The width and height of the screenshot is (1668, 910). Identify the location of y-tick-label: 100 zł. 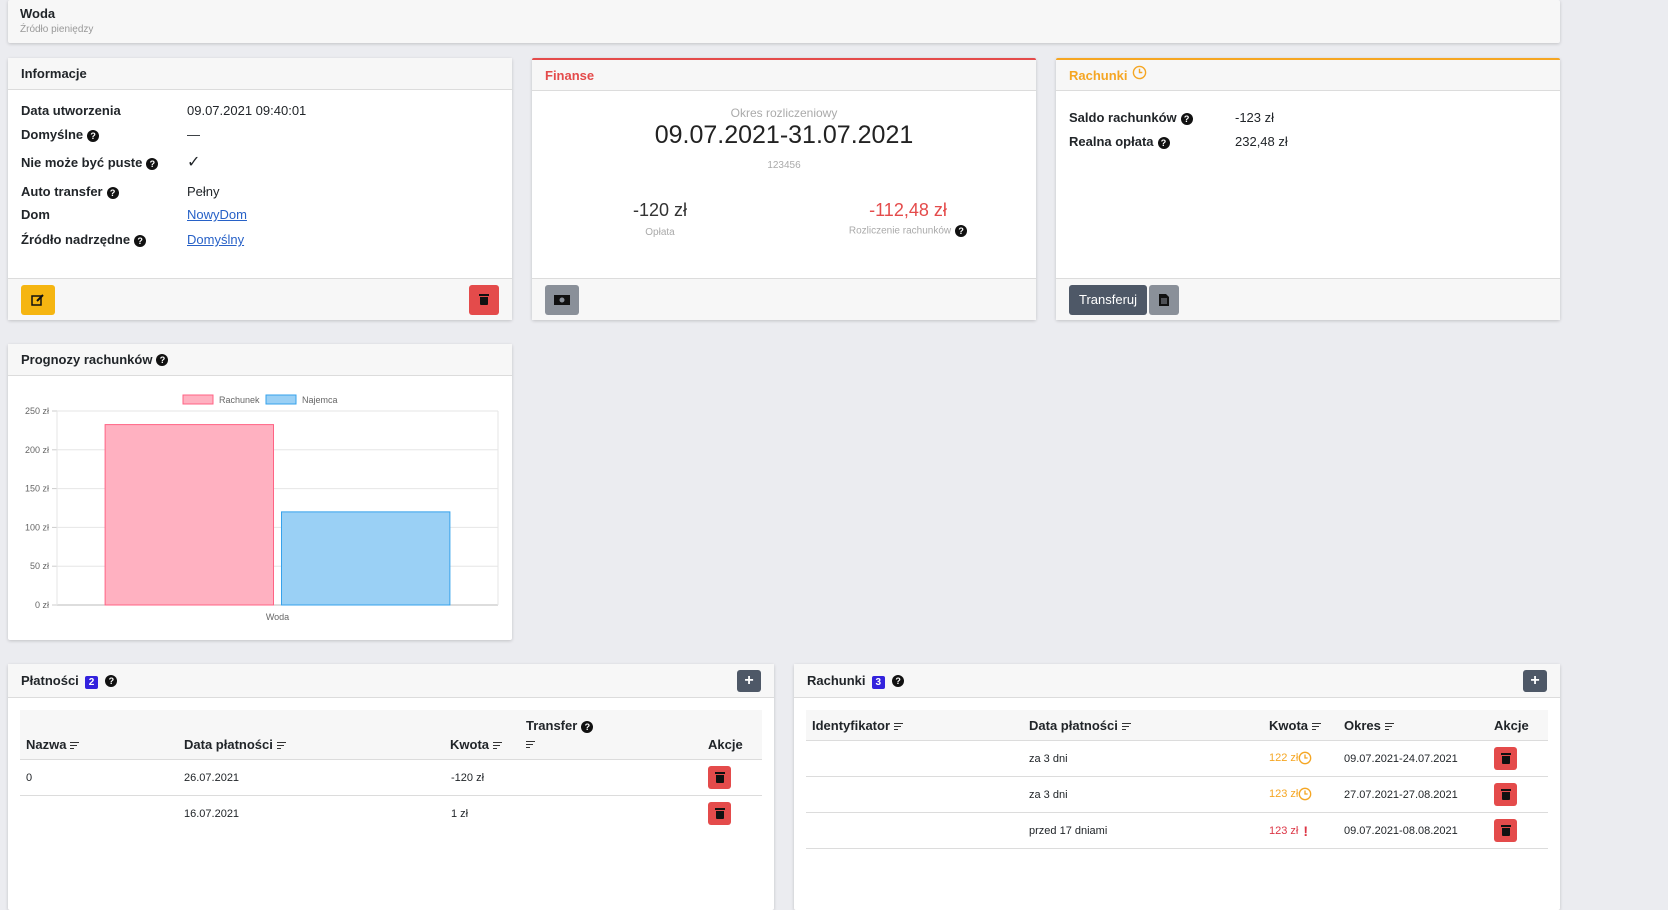
(37, 527).